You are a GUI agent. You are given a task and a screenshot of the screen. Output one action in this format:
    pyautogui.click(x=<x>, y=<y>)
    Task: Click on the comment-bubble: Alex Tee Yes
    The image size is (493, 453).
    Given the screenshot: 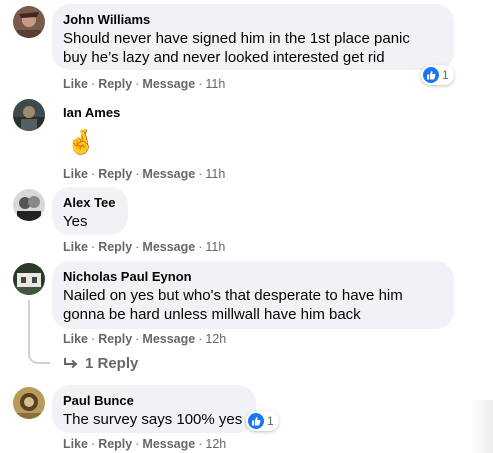 What is the action you would take?
    pyautogui.click(x=90, y=211)
    